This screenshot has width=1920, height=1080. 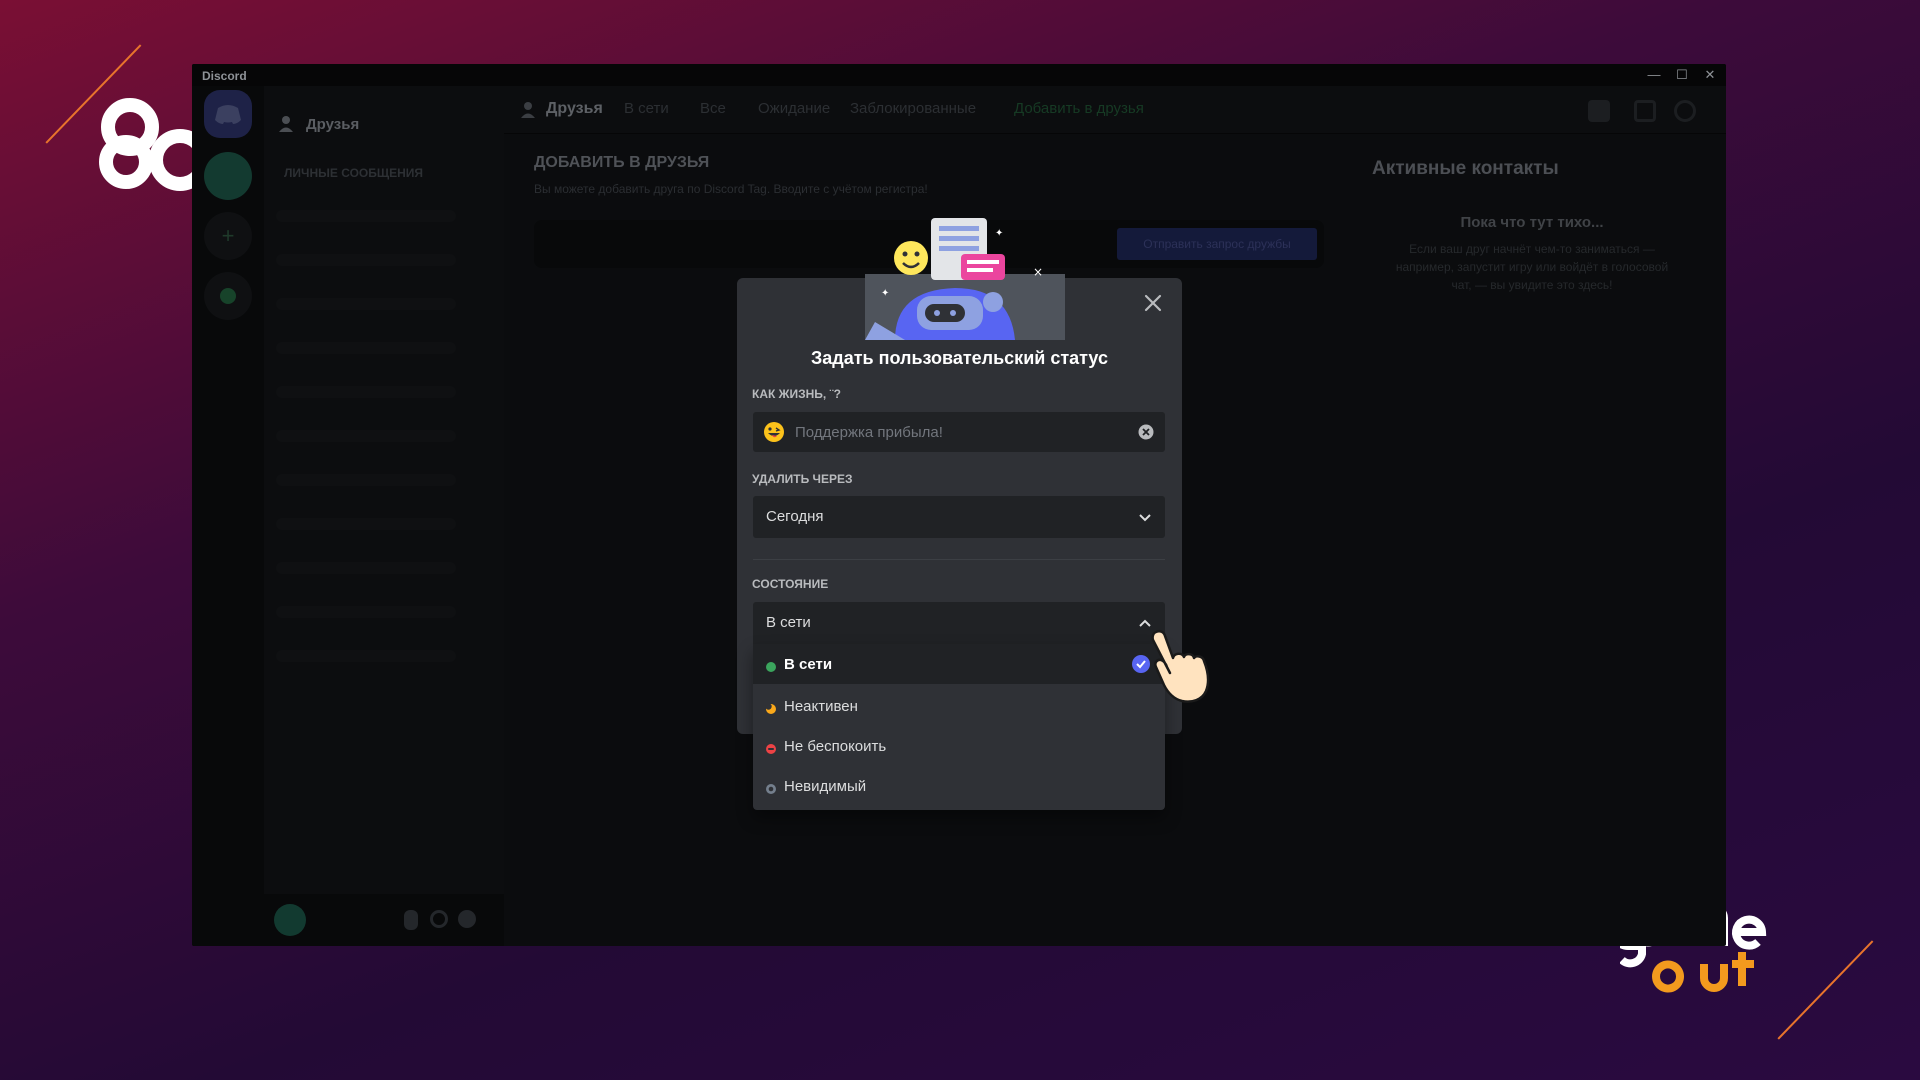 What do you see at coordinates (439, 919) in the screenshot?
I see `headphones-icon` at bounding box center [439, 919].